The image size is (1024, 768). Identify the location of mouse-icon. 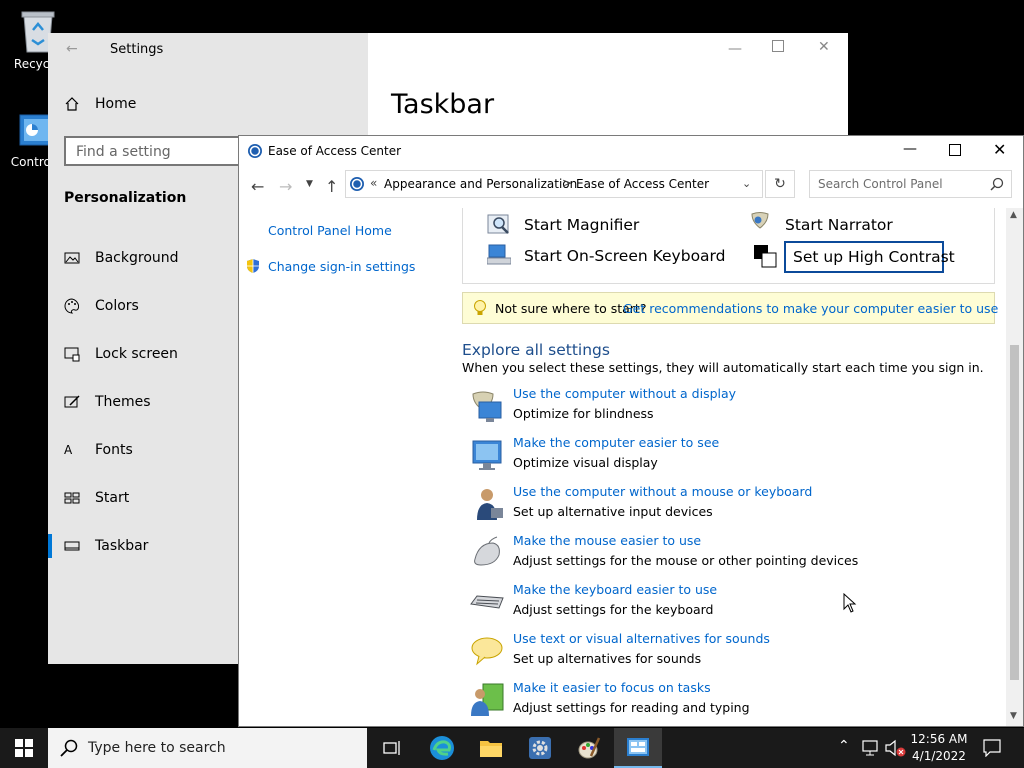
(487, 551).